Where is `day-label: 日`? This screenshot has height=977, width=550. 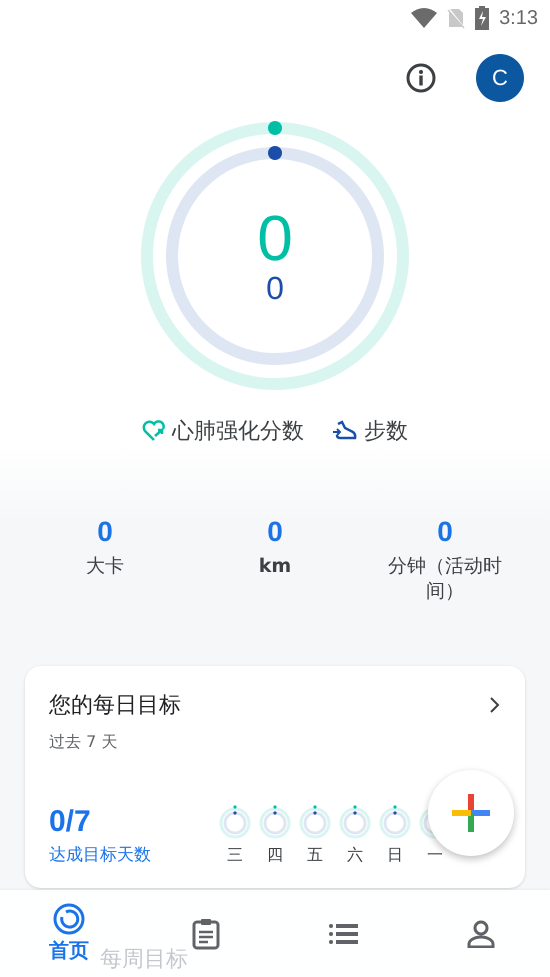 day-label: 日 is located at coordinates (395, 855).